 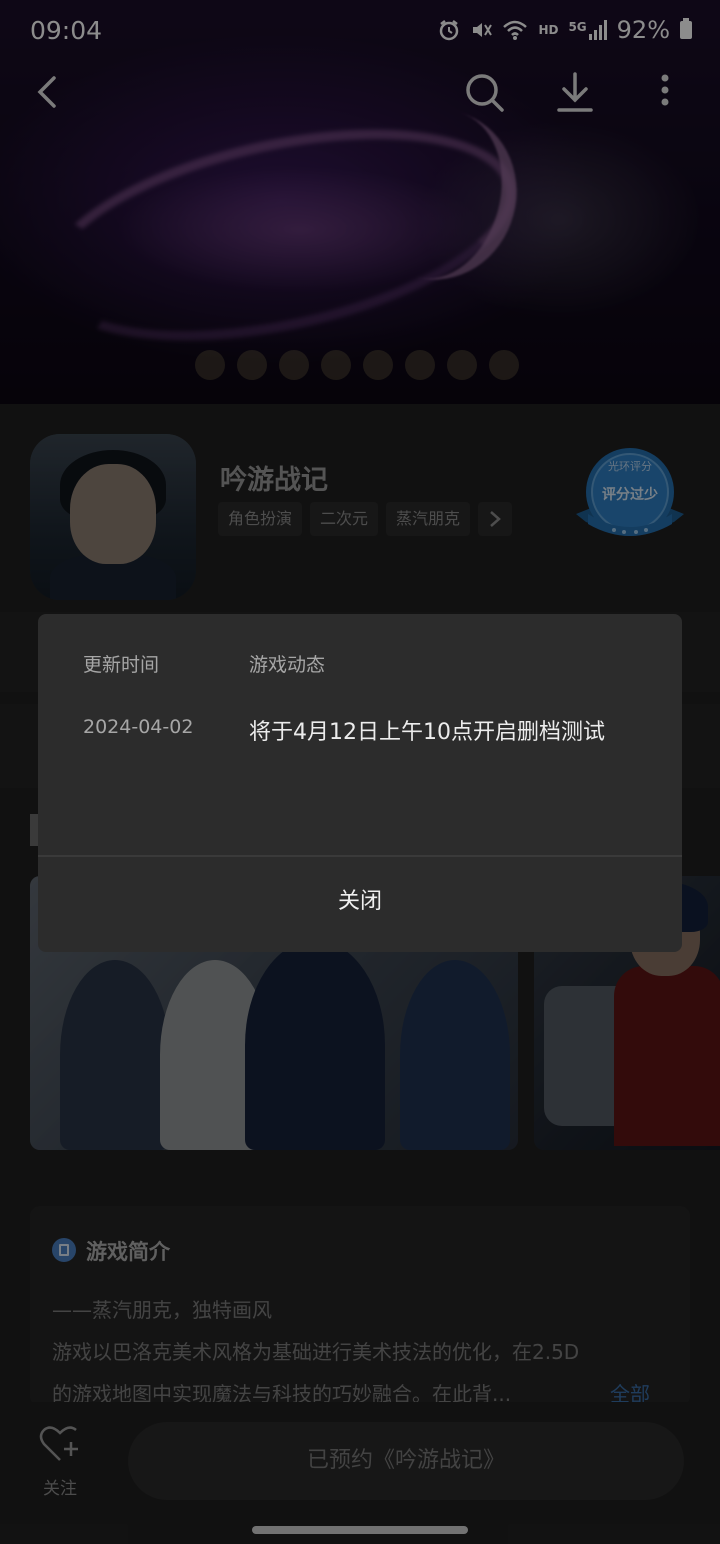 What do you see at coordinates (287, 665) in the screenshot?
I see `game-news-header: 游戏动态` at bounding box center [287, 665].